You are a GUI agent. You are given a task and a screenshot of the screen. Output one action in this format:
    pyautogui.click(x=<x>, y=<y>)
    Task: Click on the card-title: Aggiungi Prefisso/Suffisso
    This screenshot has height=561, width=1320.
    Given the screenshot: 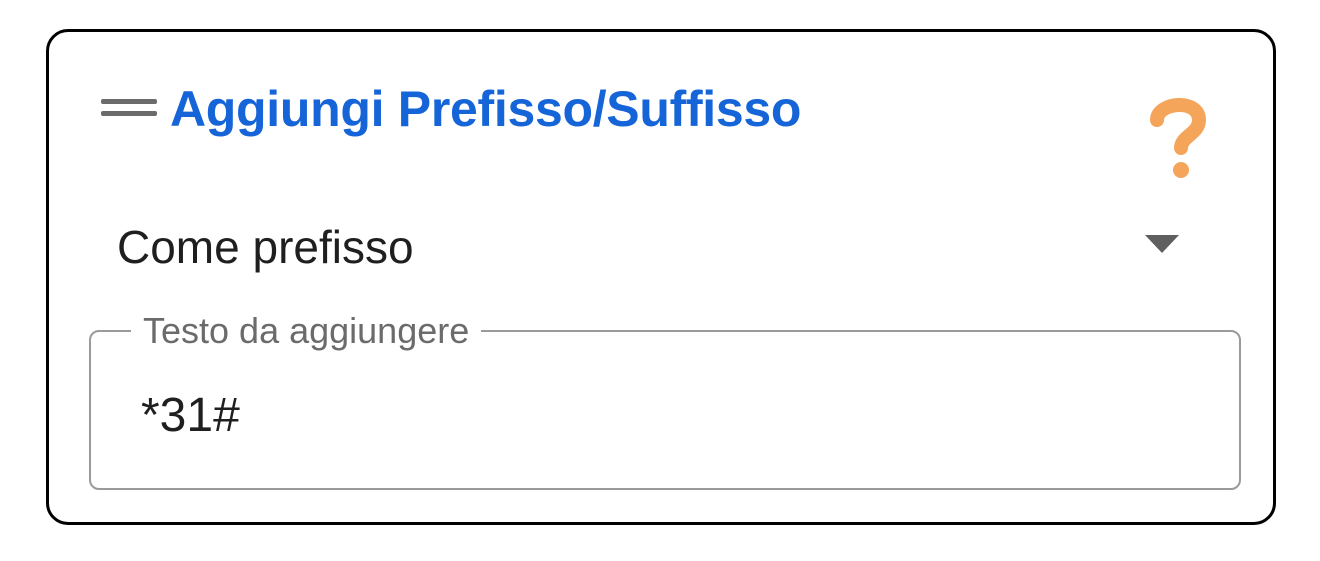 What is the action you would take?
    pyautogui.click(x=486, y=109)
    